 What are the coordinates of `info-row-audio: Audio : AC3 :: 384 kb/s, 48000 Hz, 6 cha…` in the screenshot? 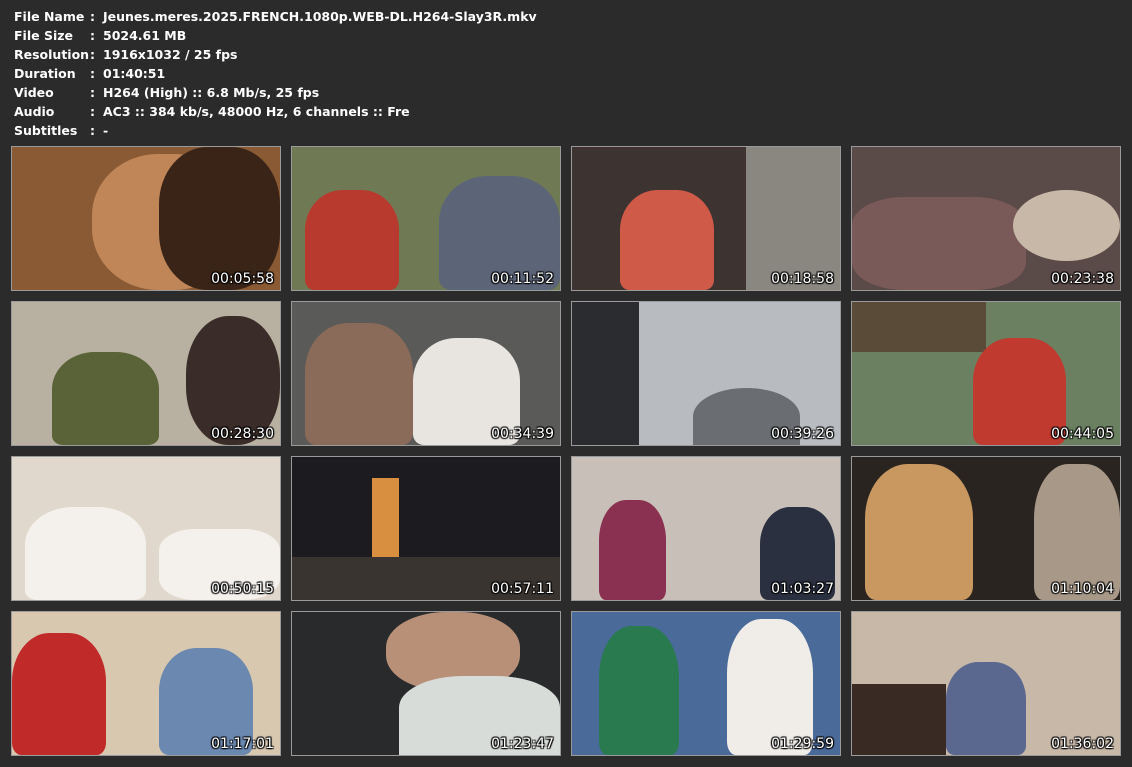 It's located at (275, 111).